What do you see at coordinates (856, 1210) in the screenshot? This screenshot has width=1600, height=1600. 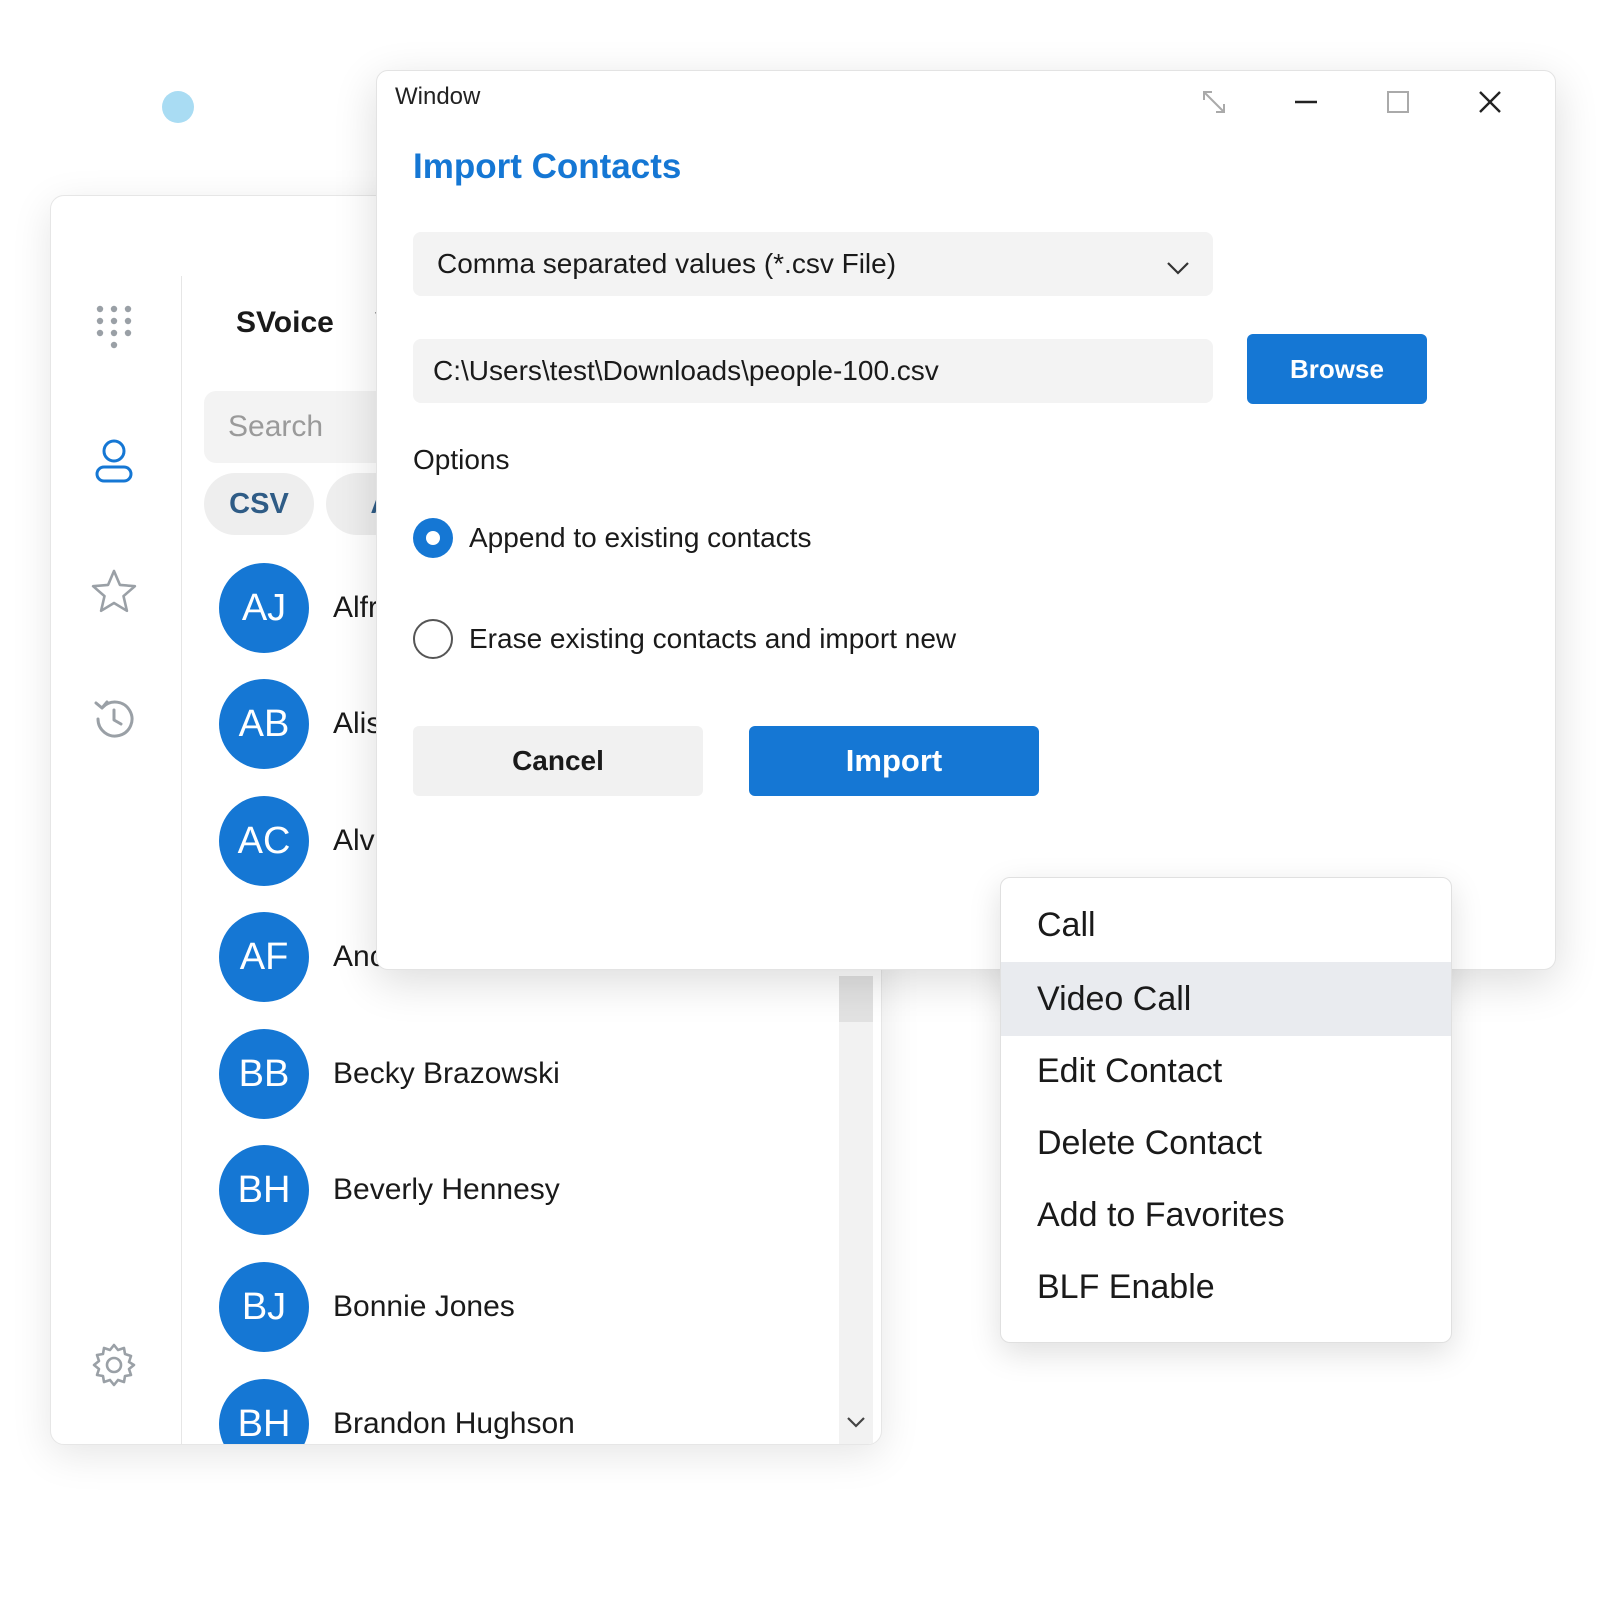 I see `contact-list-scrollbar` at bounding box center [856, 1210].